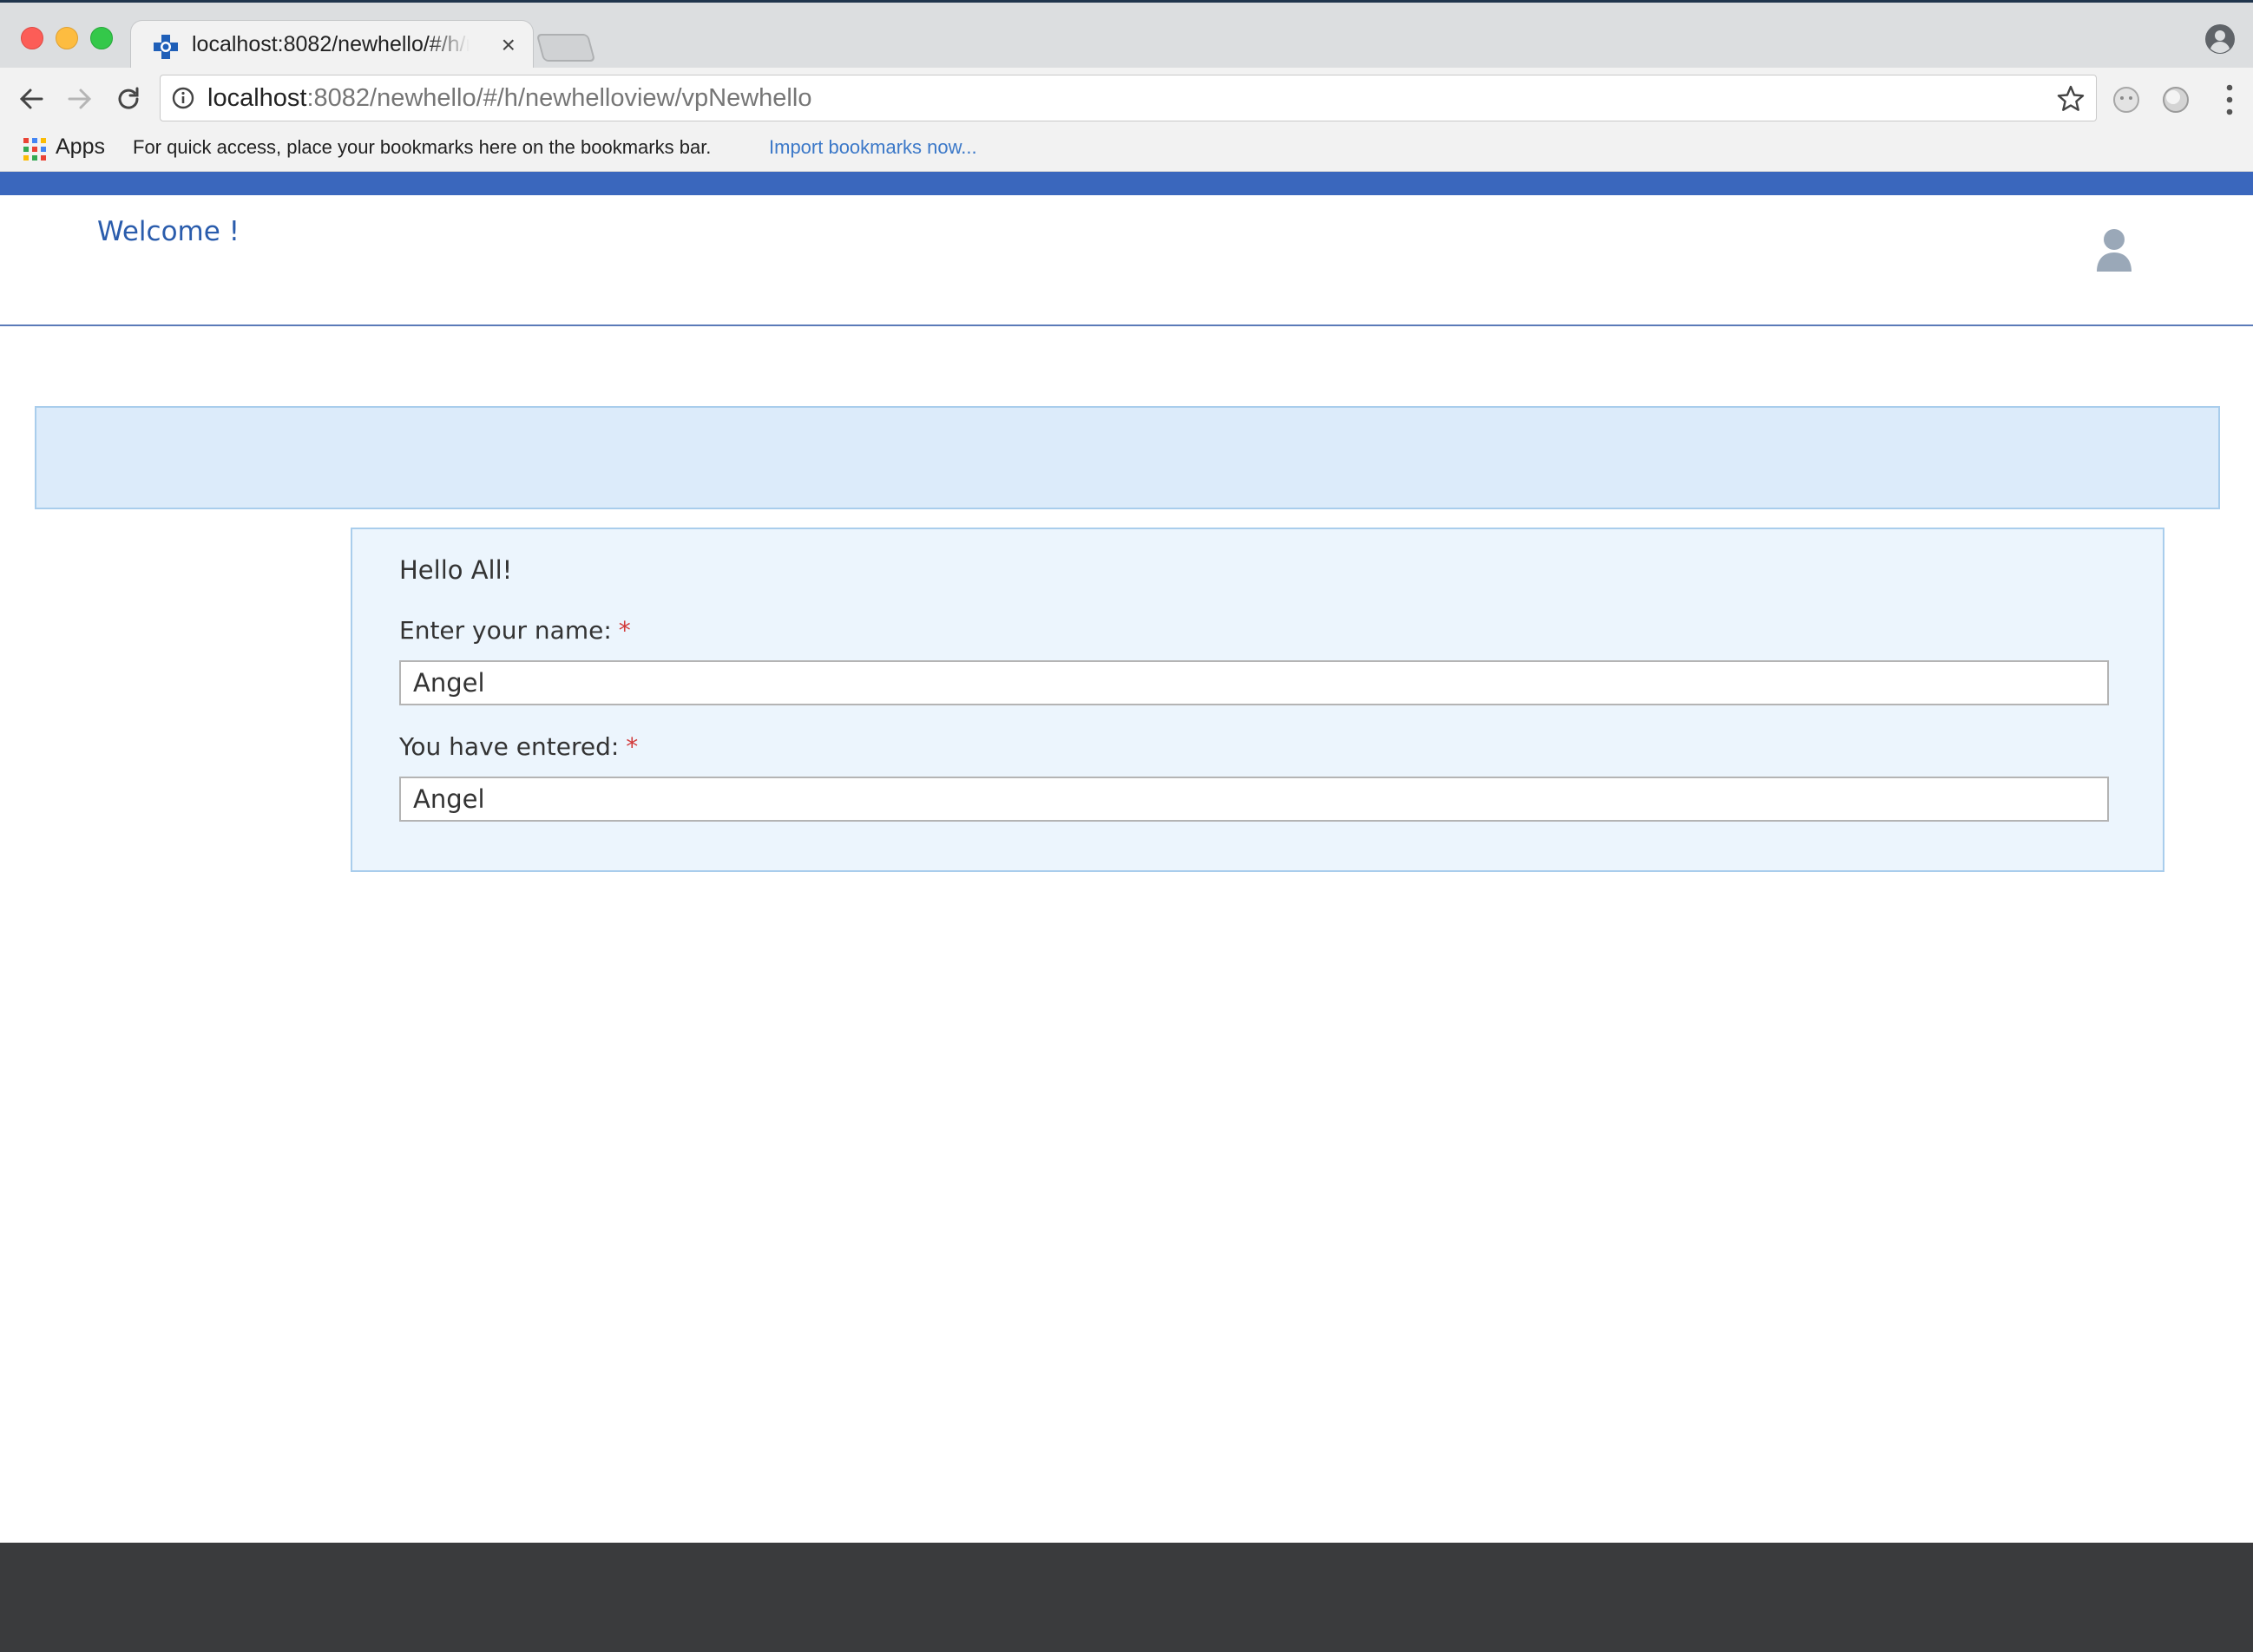 This screenshot has width=2253, height=1652. Describe the element at coordinates (505, 630) in the screenshot. I see `name-label-text: Enter your name:` at that location.